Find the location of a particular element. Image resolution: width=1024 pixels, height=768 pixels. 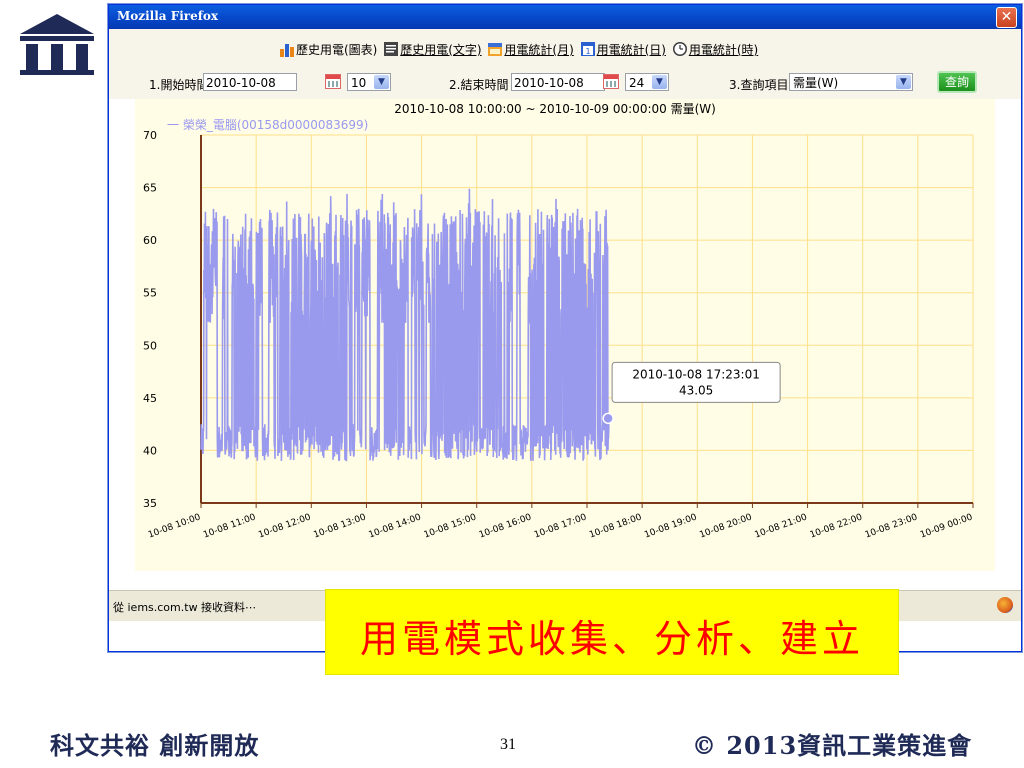

x-tick-label: 10-08 17:00 is located at coordinates (560, 526).